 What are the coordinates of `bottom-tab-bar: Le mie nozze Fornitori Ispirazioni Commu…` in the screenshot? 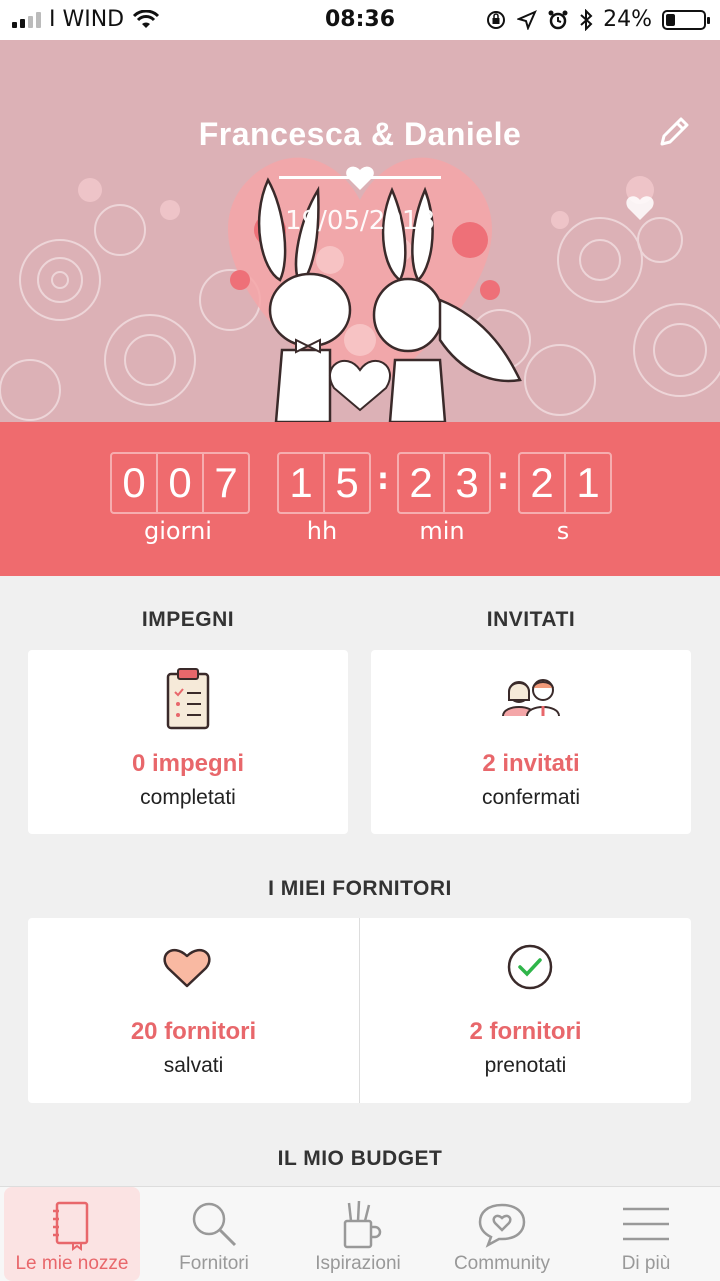 It's located at (360, 1233).